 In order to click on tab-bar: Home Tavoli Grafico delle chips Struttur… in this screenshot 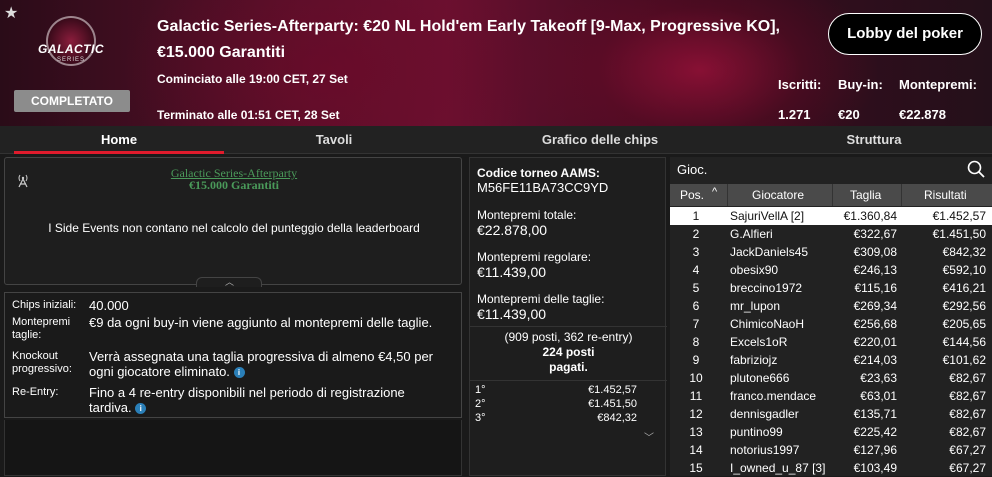, I will do `click(496, 140)`.